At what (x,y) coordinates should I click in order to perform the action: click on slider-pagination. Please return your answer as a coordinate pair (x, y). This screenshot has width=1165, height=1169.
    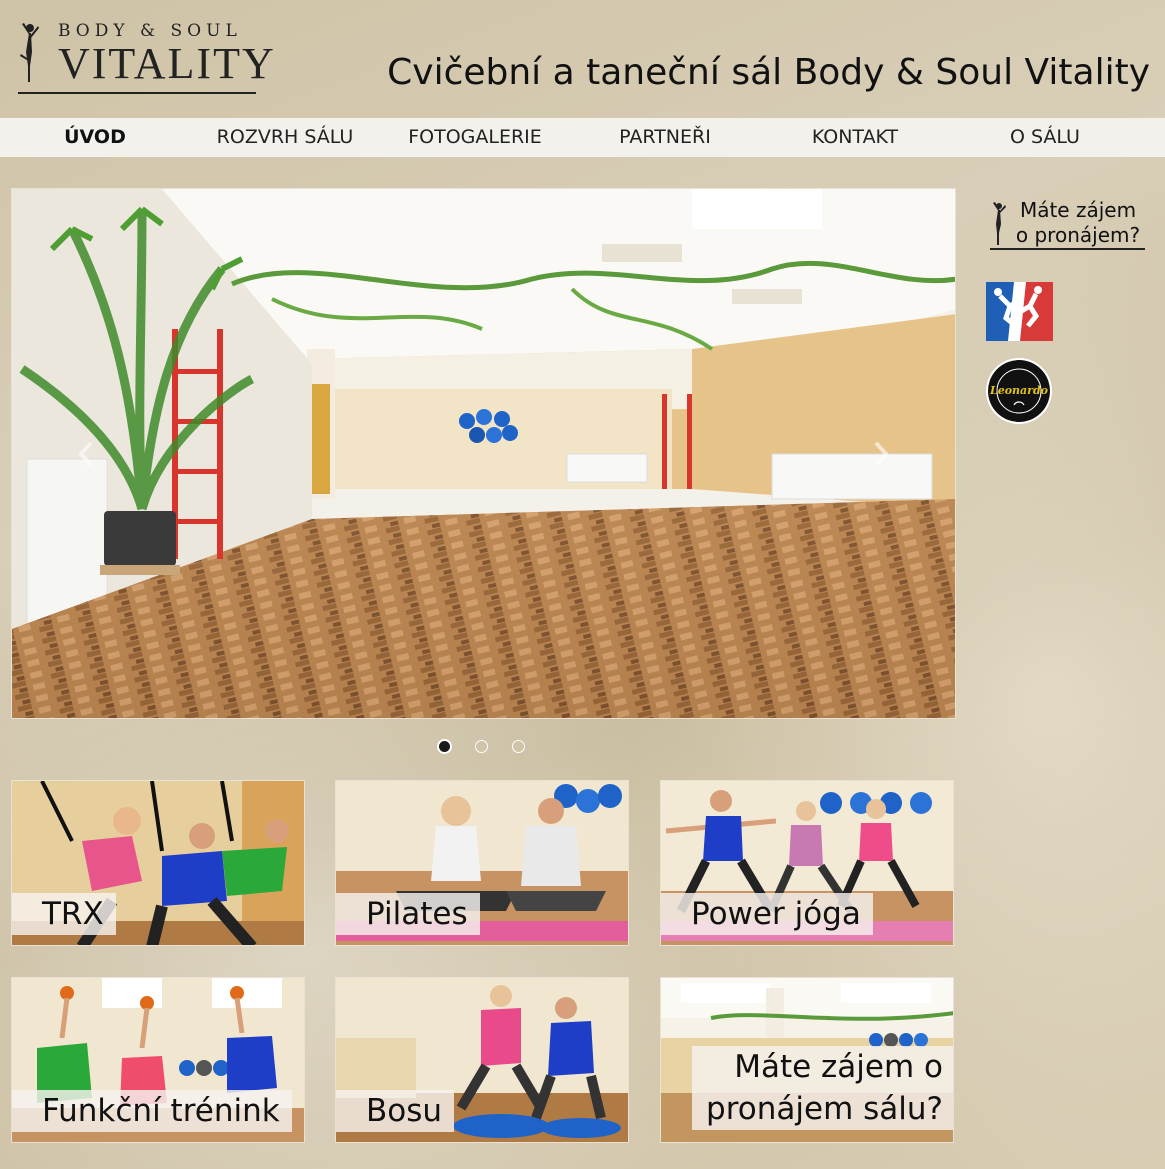
    Looking at the image, I should click on (481, 746).